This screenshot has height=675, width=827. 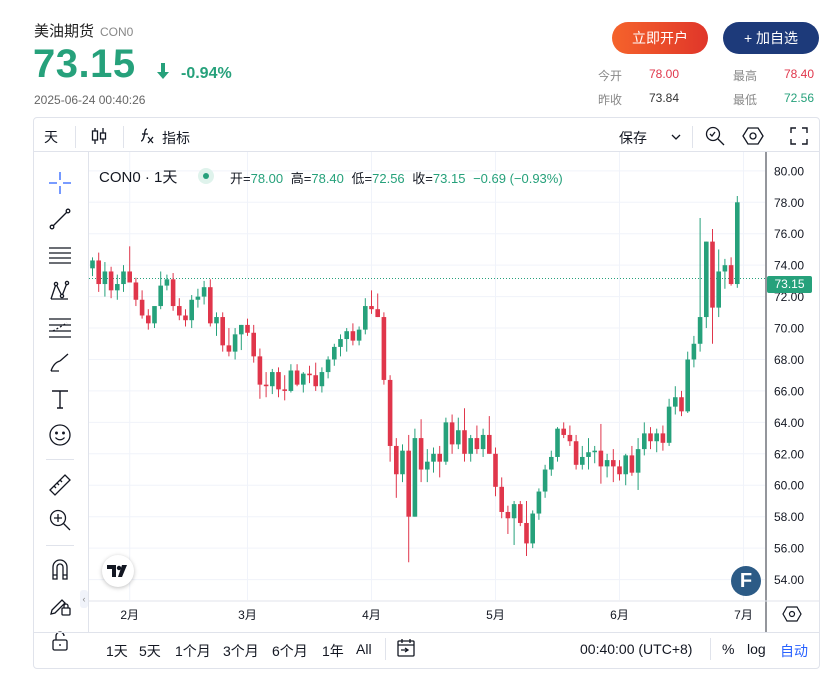 What do you see at coordinates (60, 605) in the screenshot?
I see `lock-drawing-icon` at bounding box center [60, 605].